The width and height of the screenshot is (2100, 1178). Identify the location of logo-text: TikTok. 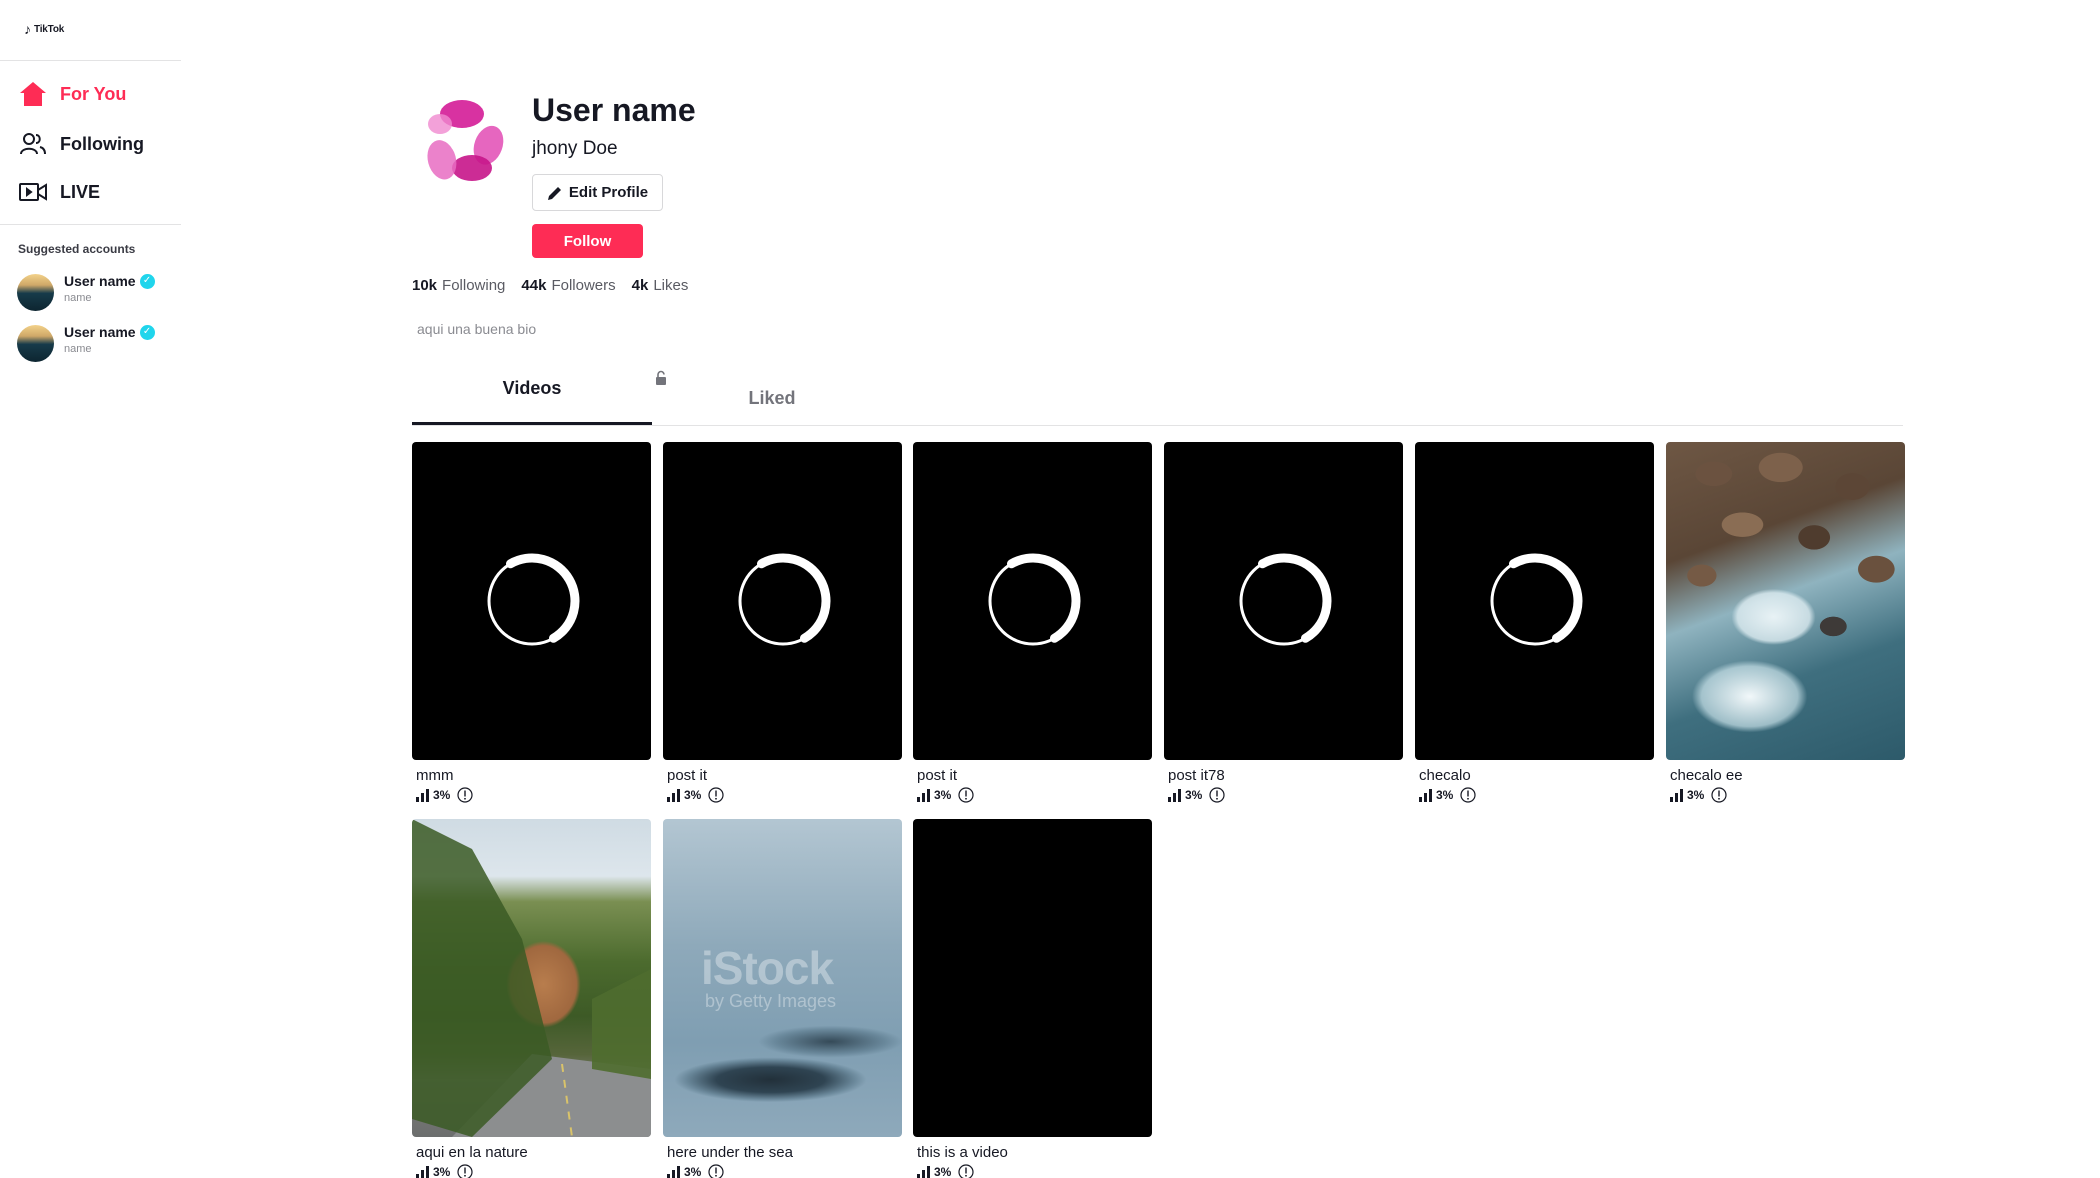
(49, 29).